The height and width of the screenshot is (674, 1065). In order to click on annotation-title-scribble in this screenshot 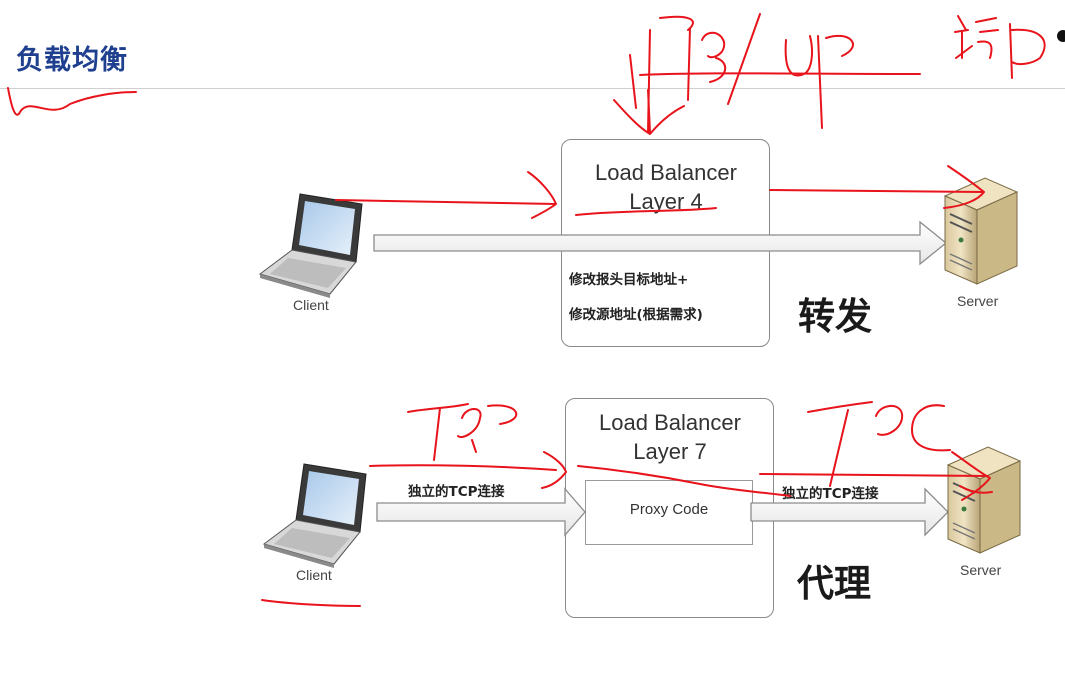, I will do `click(72, 101)`.